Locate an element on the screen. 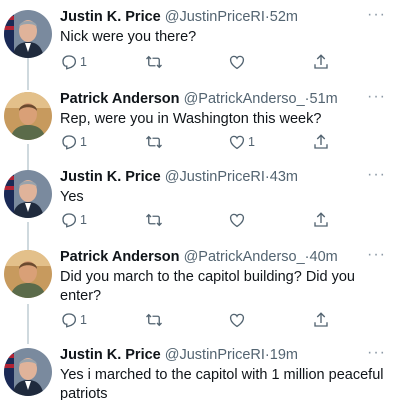 This screenshot has height=400, width=400. timestamp: 51m is located at coordinates (324, 99).